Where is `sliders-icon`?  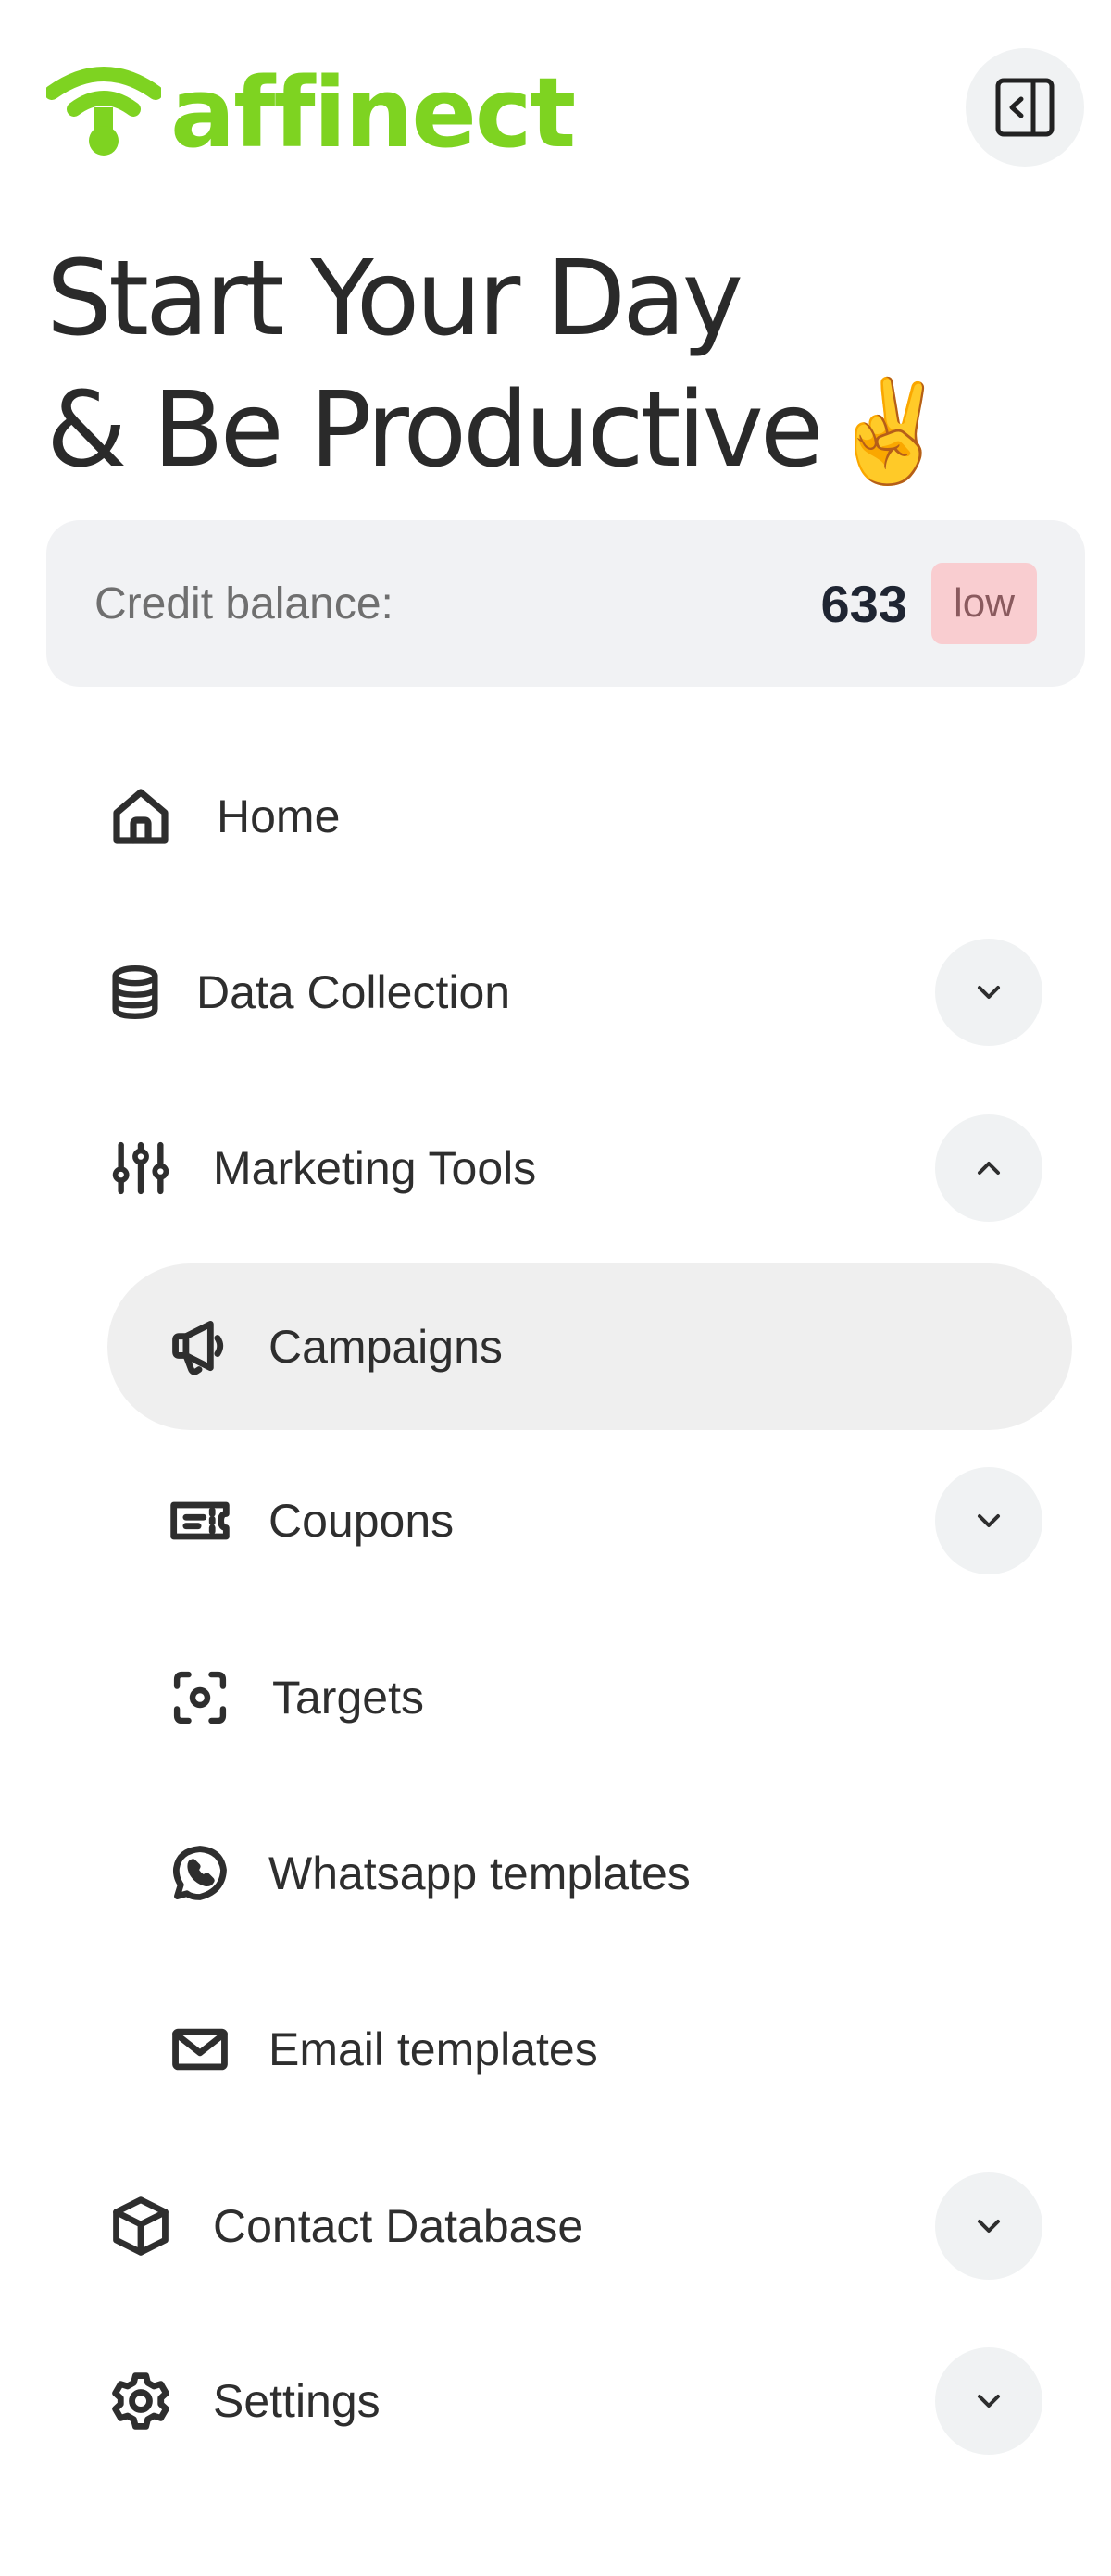
sliders-icon is located at coordinates (140, 1168).